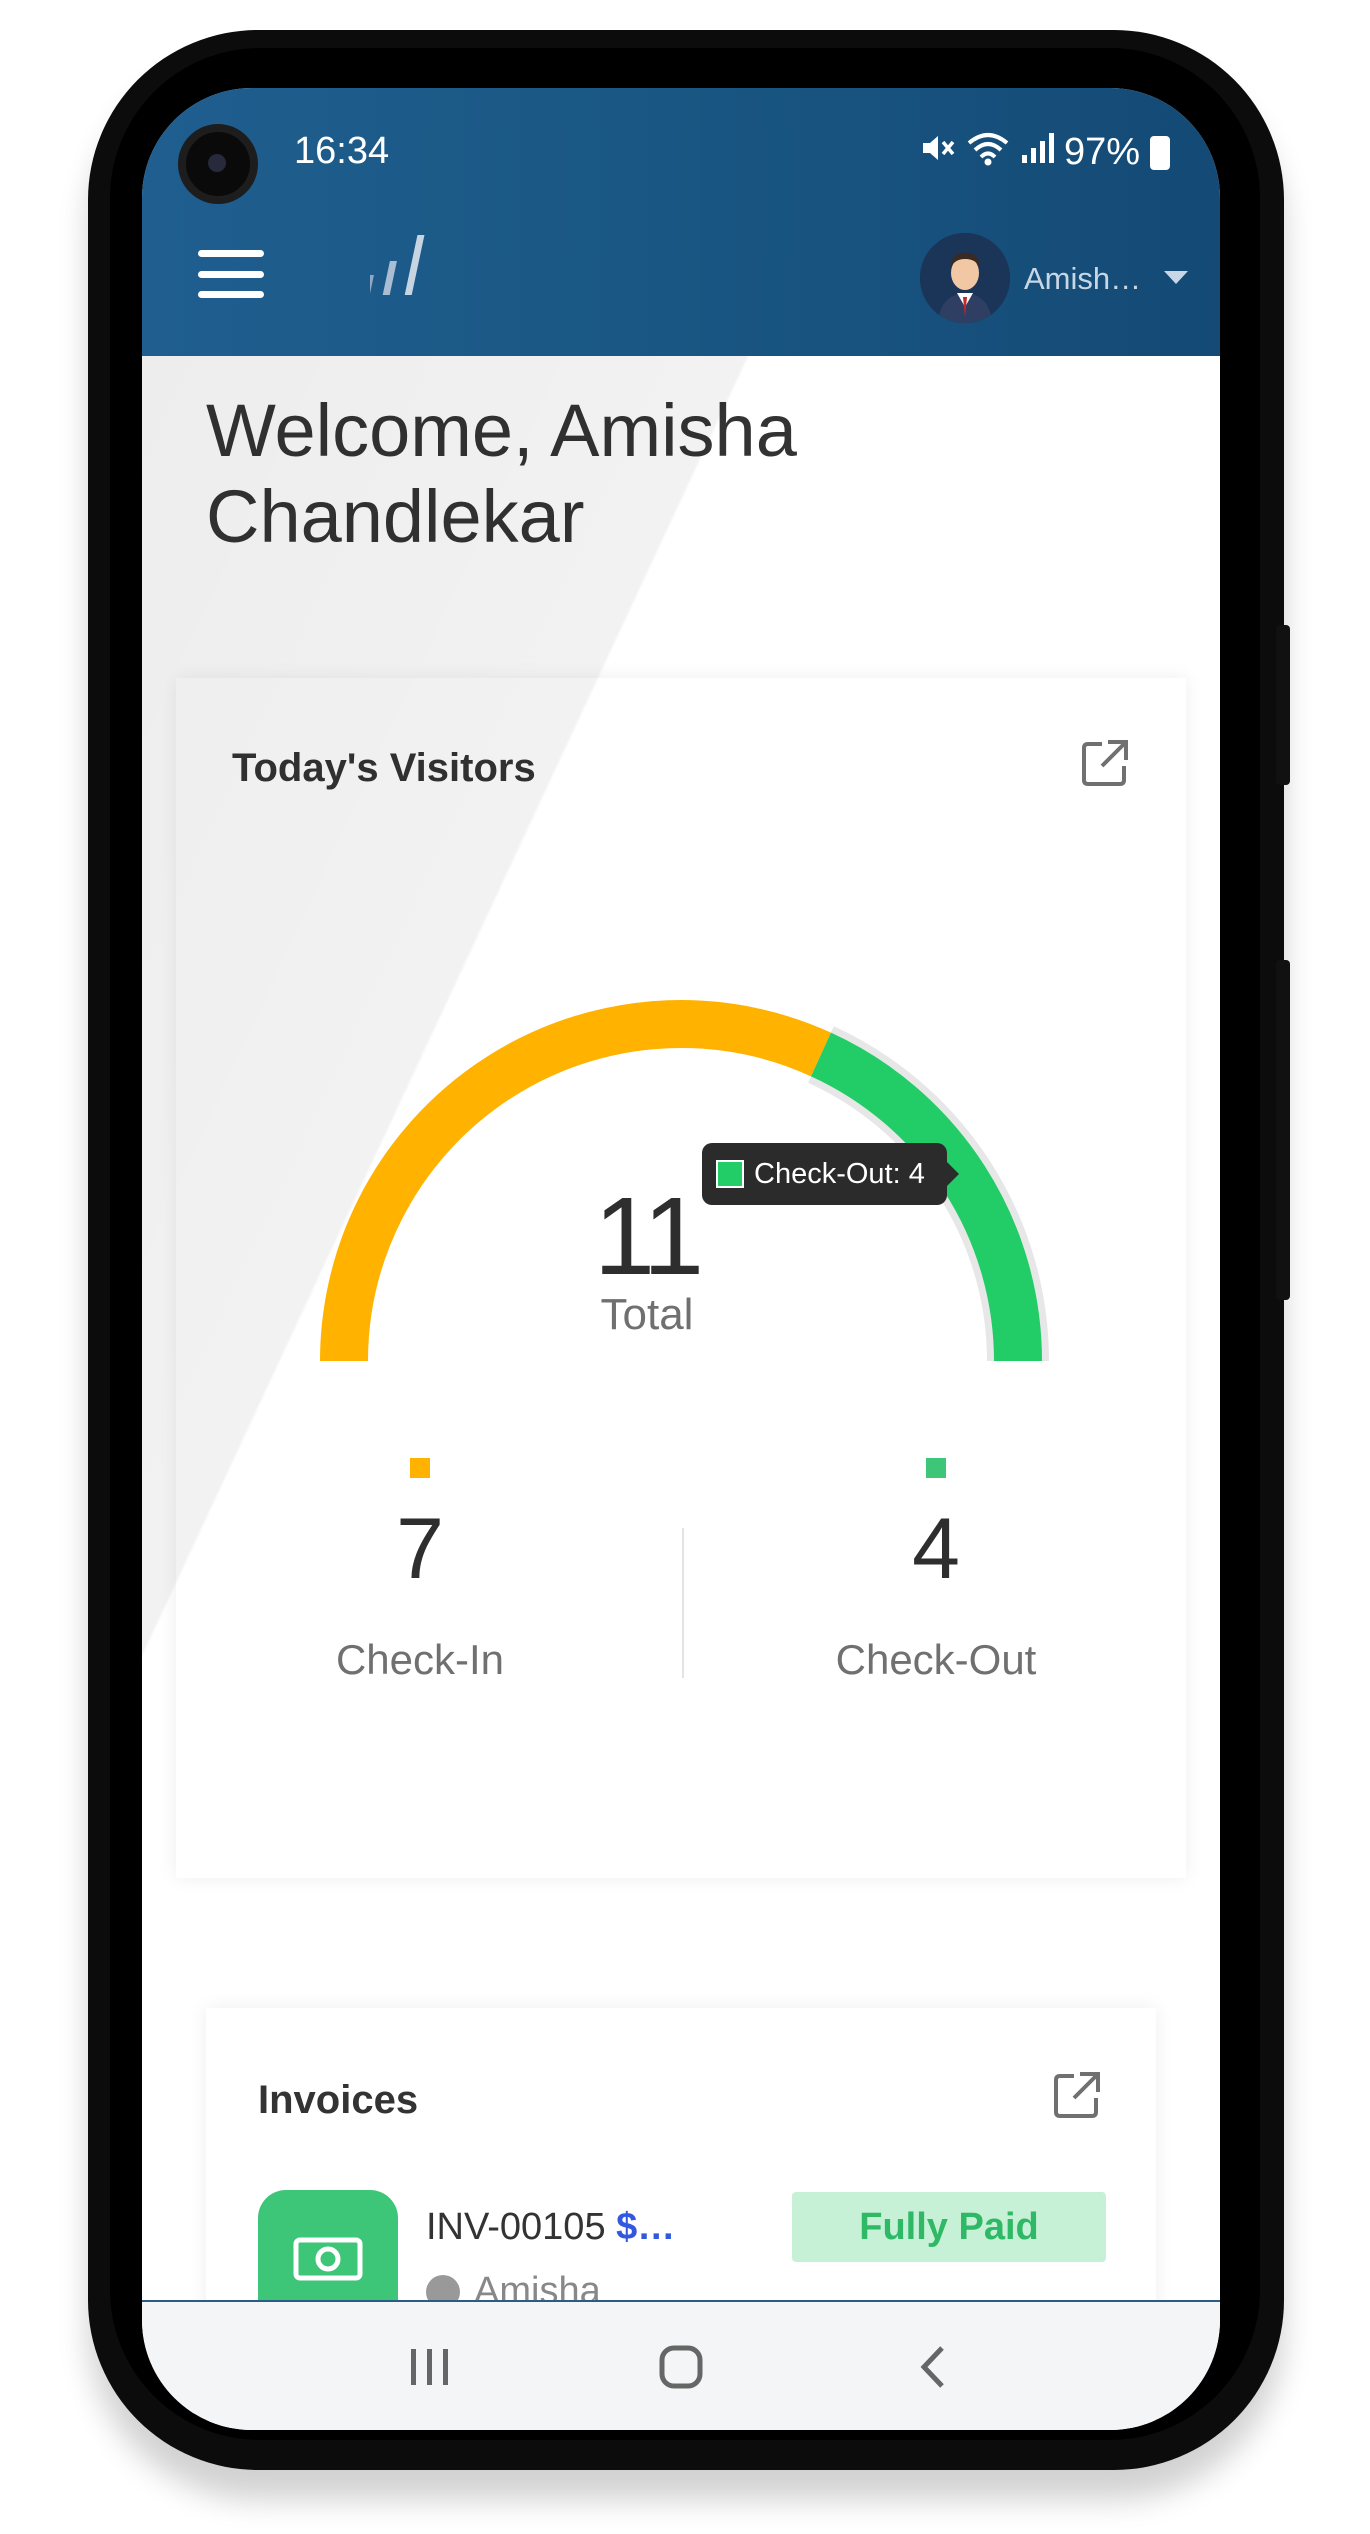 This screenshot has height=2534, width=1370. I want to click on invoice-number-text: INV-00105, so click(516, 2227).